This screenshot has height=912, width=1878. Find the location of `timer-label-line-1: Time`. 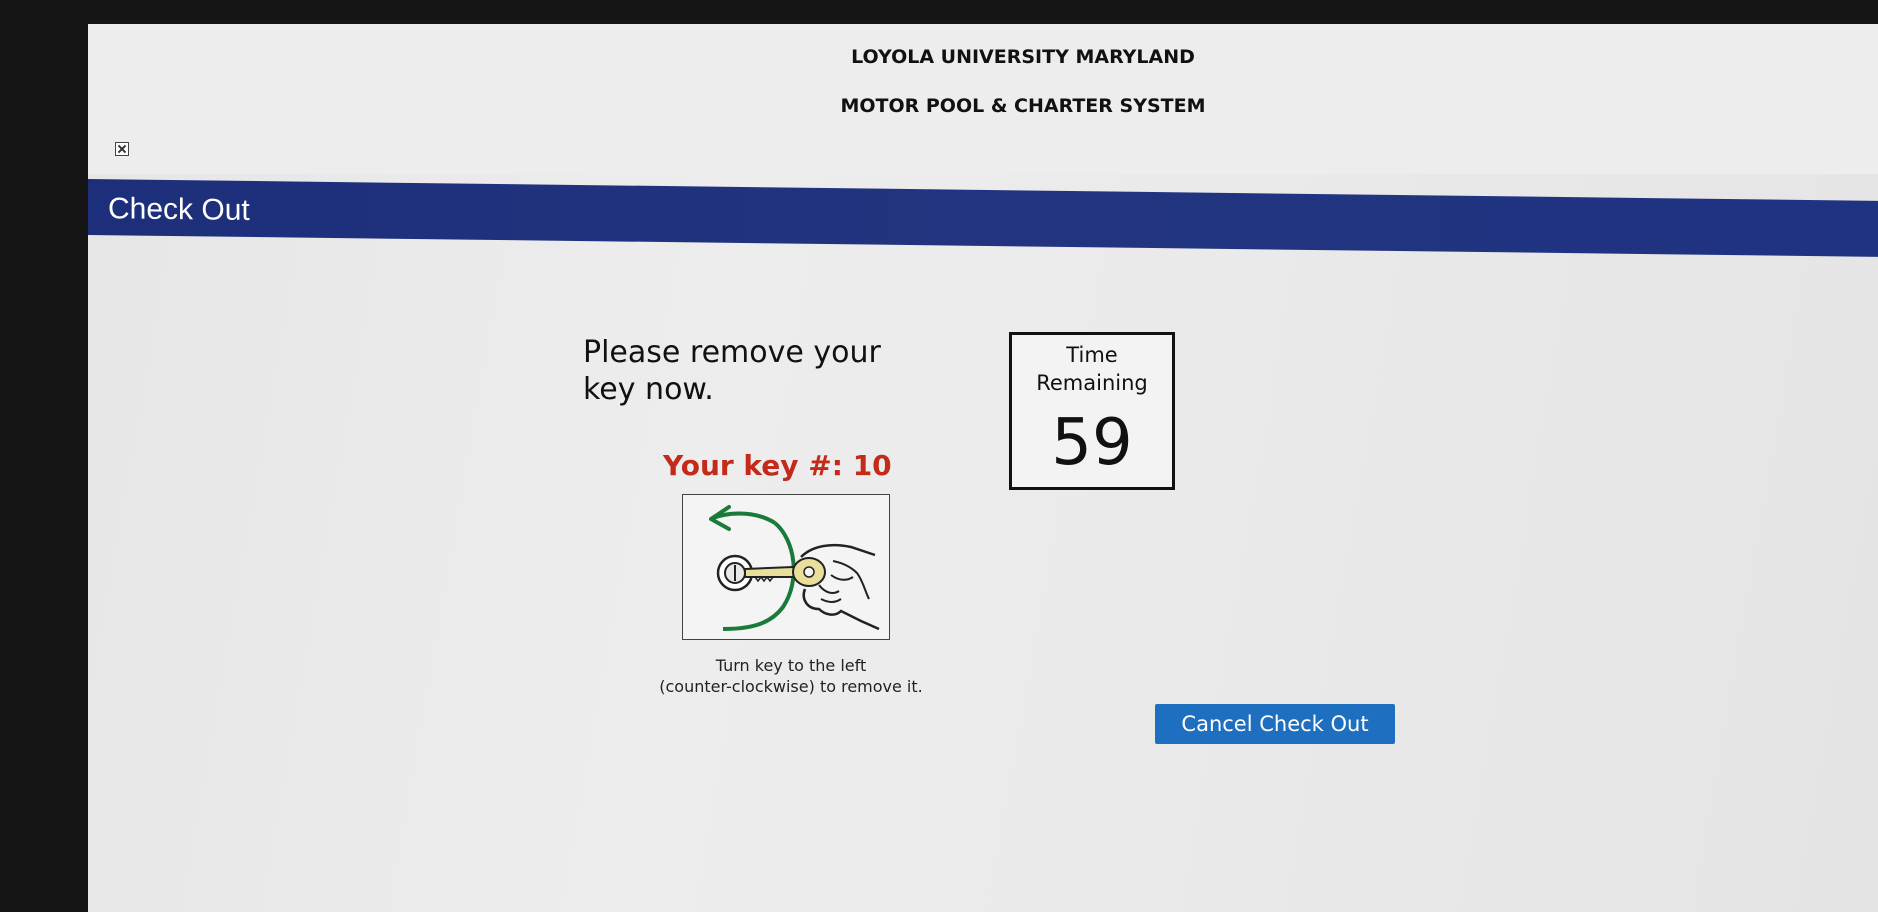

timer-label-line-1: Time is located at coordinates (1092, 355).